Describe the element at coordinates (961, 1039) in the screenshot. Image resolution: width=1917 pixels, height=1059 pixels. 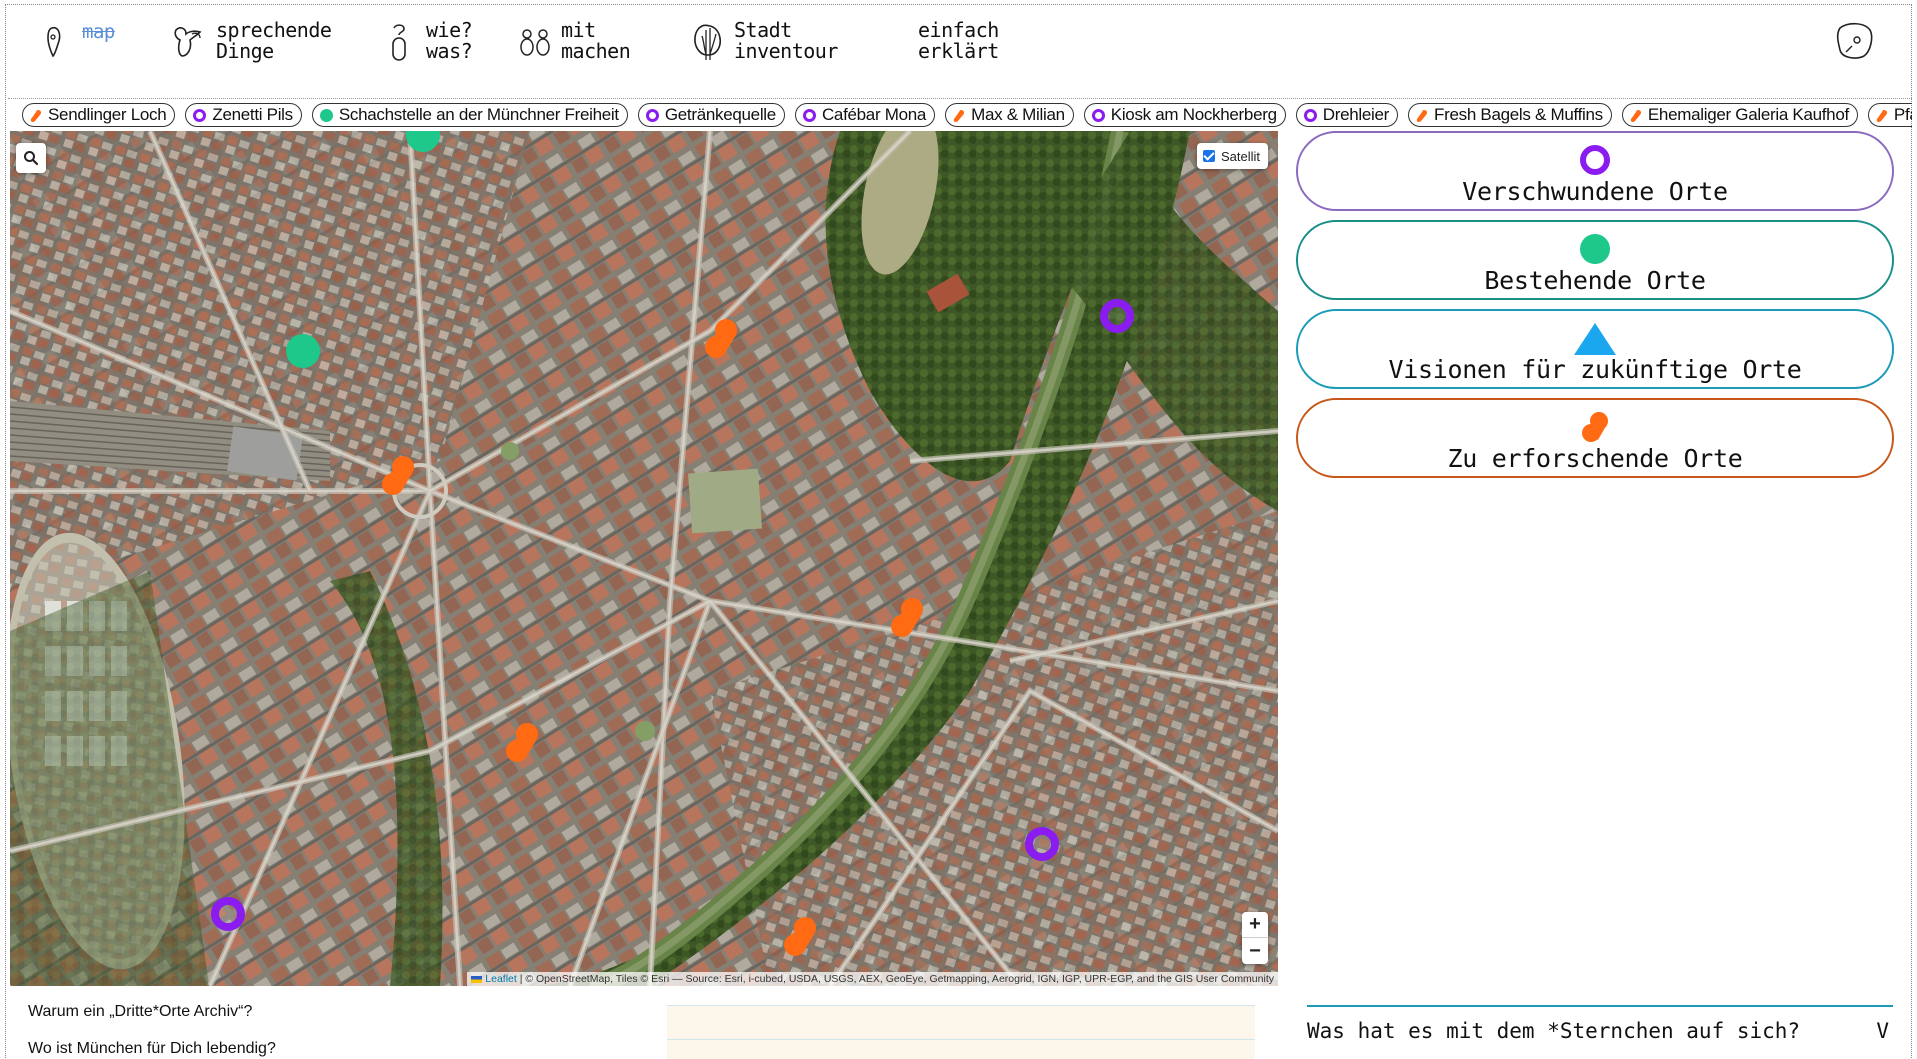
I see `panel-divider` at that location.